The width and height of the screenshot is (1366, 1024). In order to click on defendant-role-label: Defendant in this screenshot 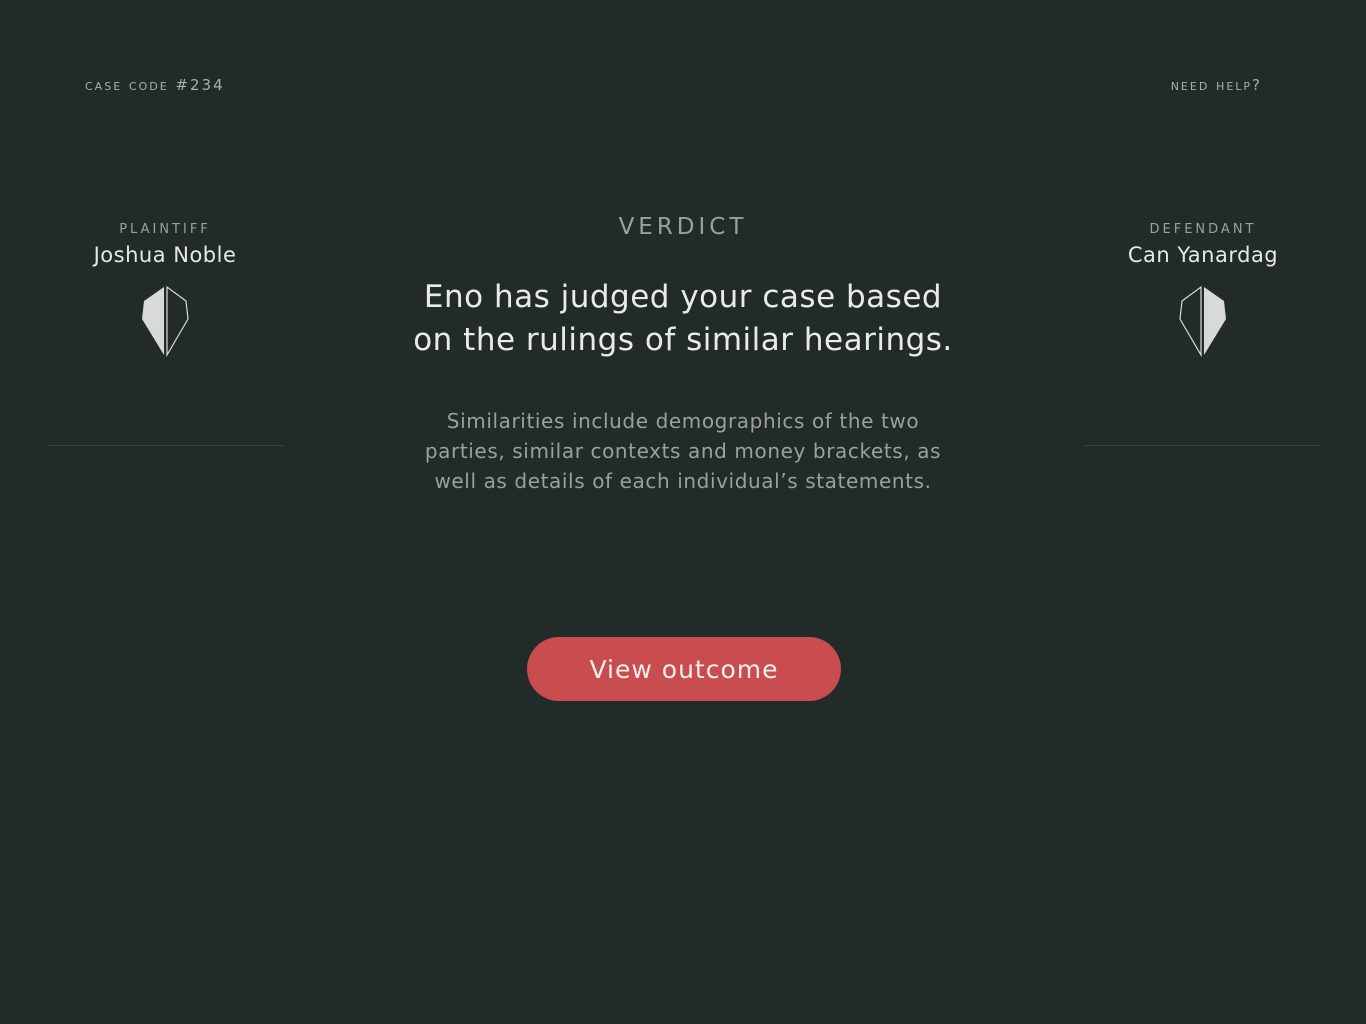, I will do `click(1203, 229)`.